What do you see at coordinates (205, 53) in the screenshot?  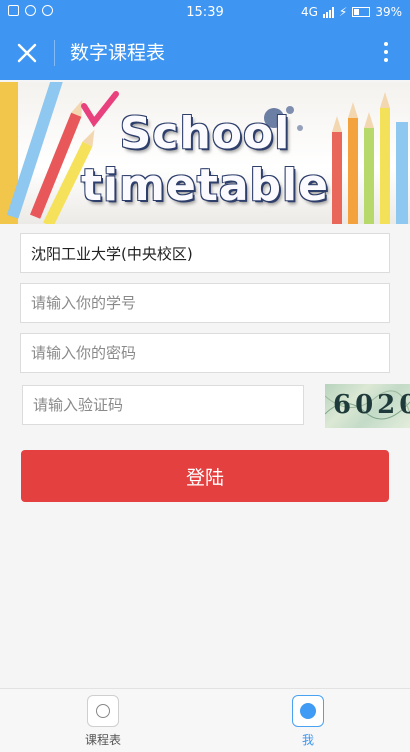 I see `app-bar: 数字课程表` at bounding box center [205, 53].